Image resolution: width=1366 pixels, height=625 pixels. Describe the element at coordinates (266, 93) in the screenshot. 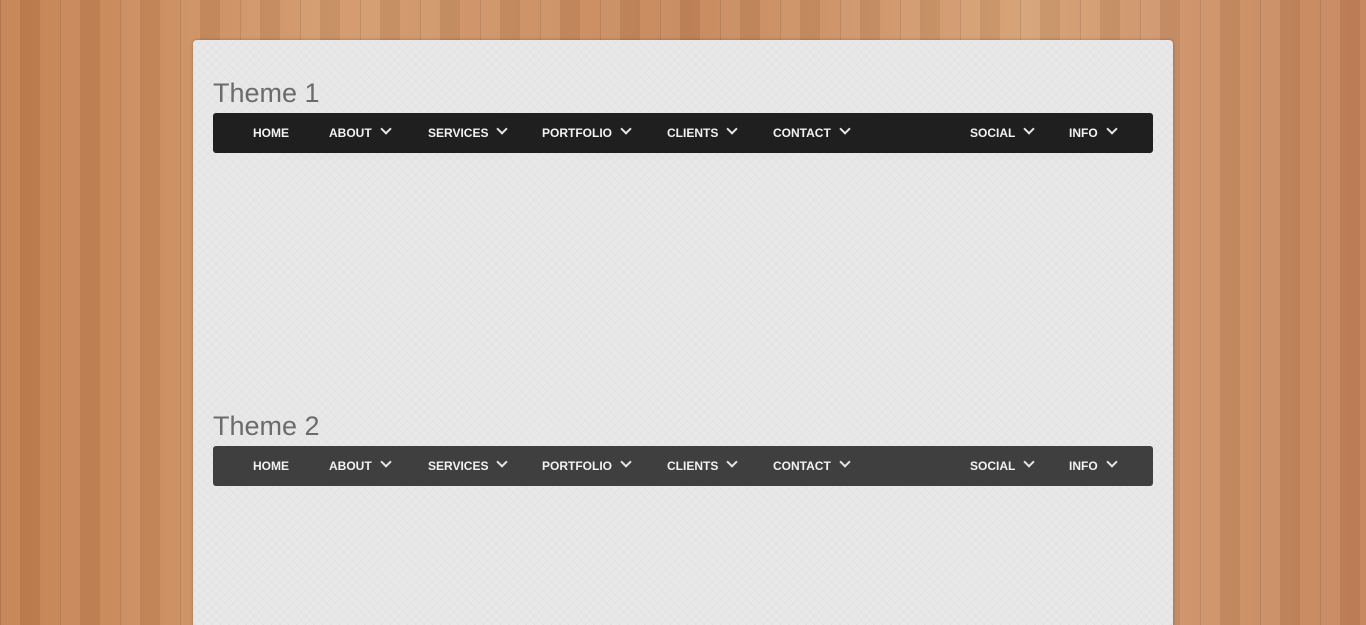

I see `theme-1-title: Theme 1` at that location.